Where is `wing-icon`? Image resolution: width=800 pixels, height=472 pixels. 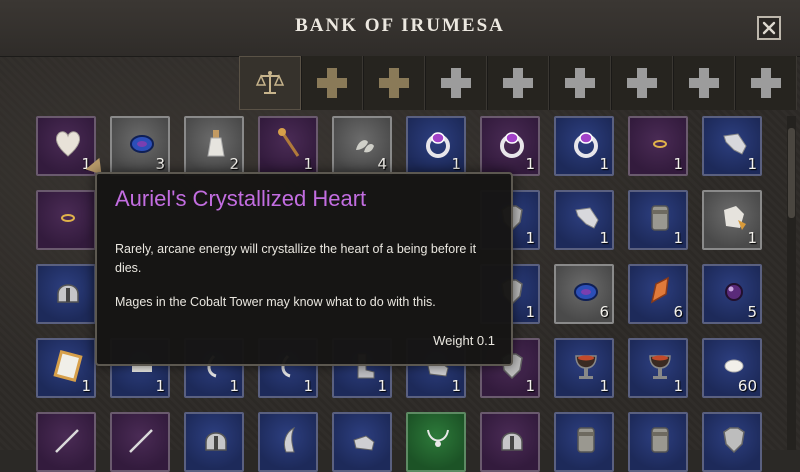
wing-icon is located at coordinates (289, 439).